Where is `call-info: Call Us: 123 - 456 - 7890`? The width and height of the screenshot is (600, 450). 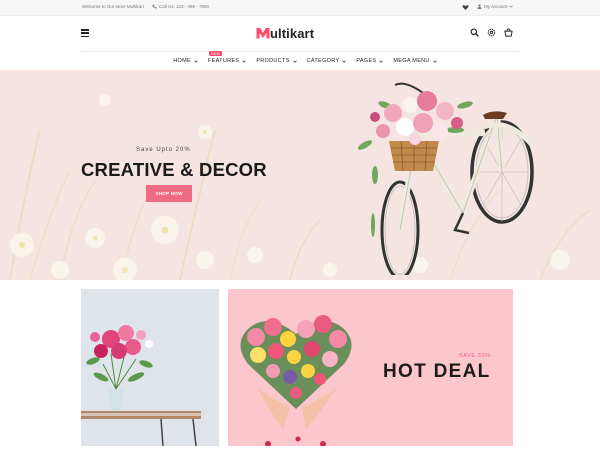
call-info: Call Us: 123 - 456 - 7890 is located at coordinates (180, 6).